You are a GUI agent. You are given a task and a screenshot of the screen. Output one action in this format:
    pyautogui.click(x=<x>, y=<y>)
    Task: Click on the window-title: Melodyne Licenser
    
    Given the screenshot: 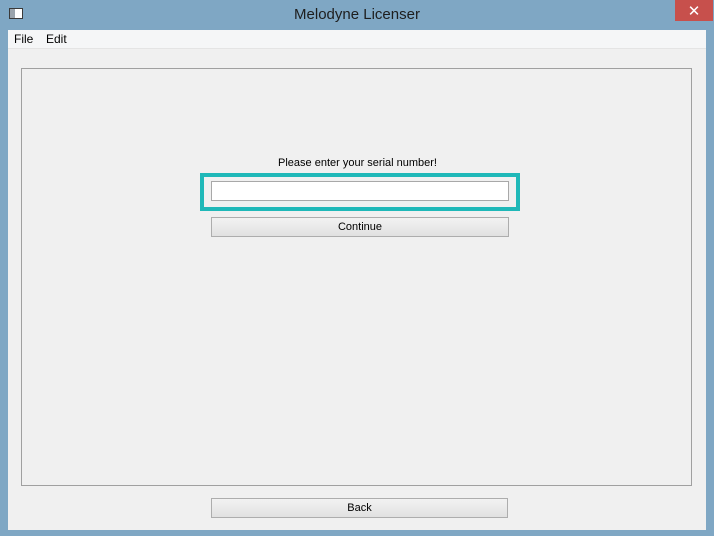 What is the action you would take?
    pyautogui.click(x=357, y=14)
    